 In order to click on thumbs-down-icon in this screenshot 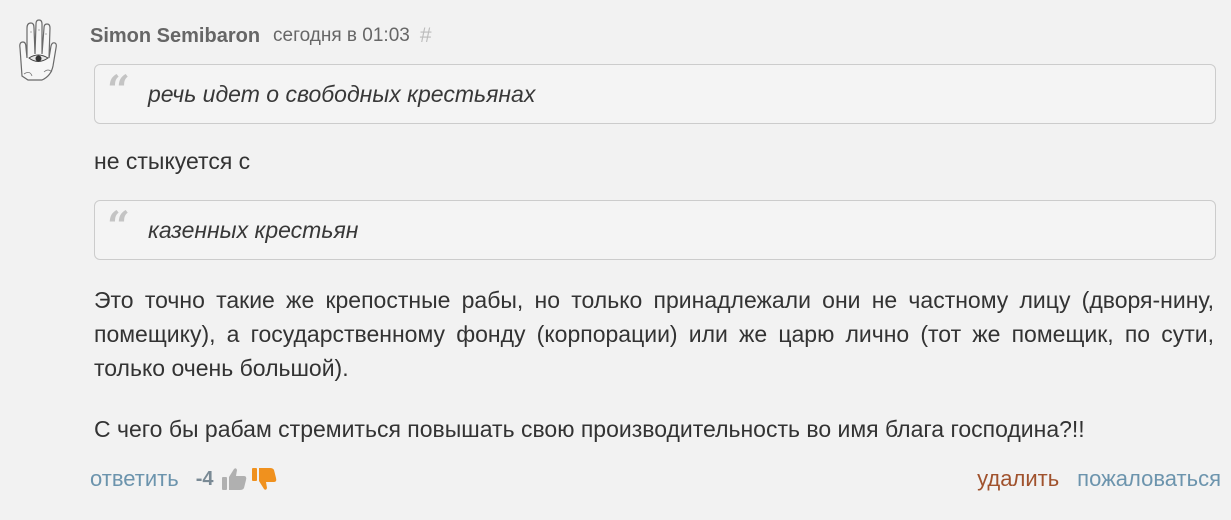, I will do `click(264, 479)`.